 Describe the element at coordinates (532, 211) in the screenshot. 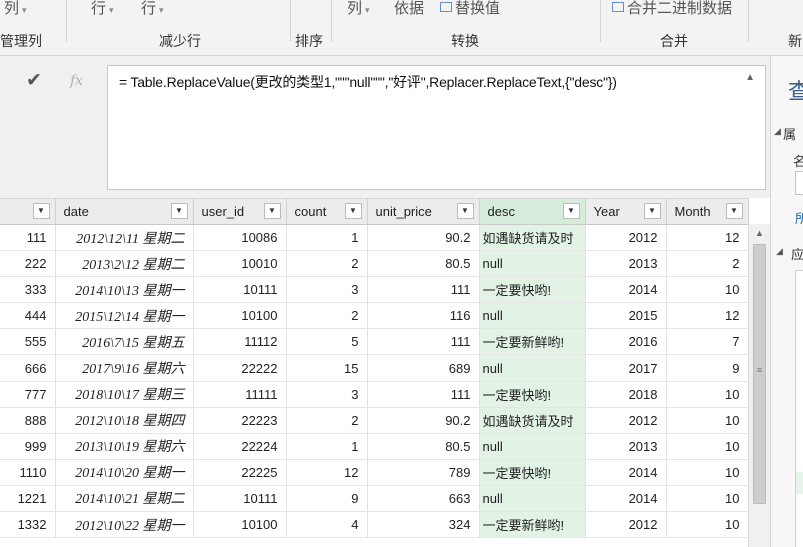

I see `column-header-desc: desc ▼` at that location.